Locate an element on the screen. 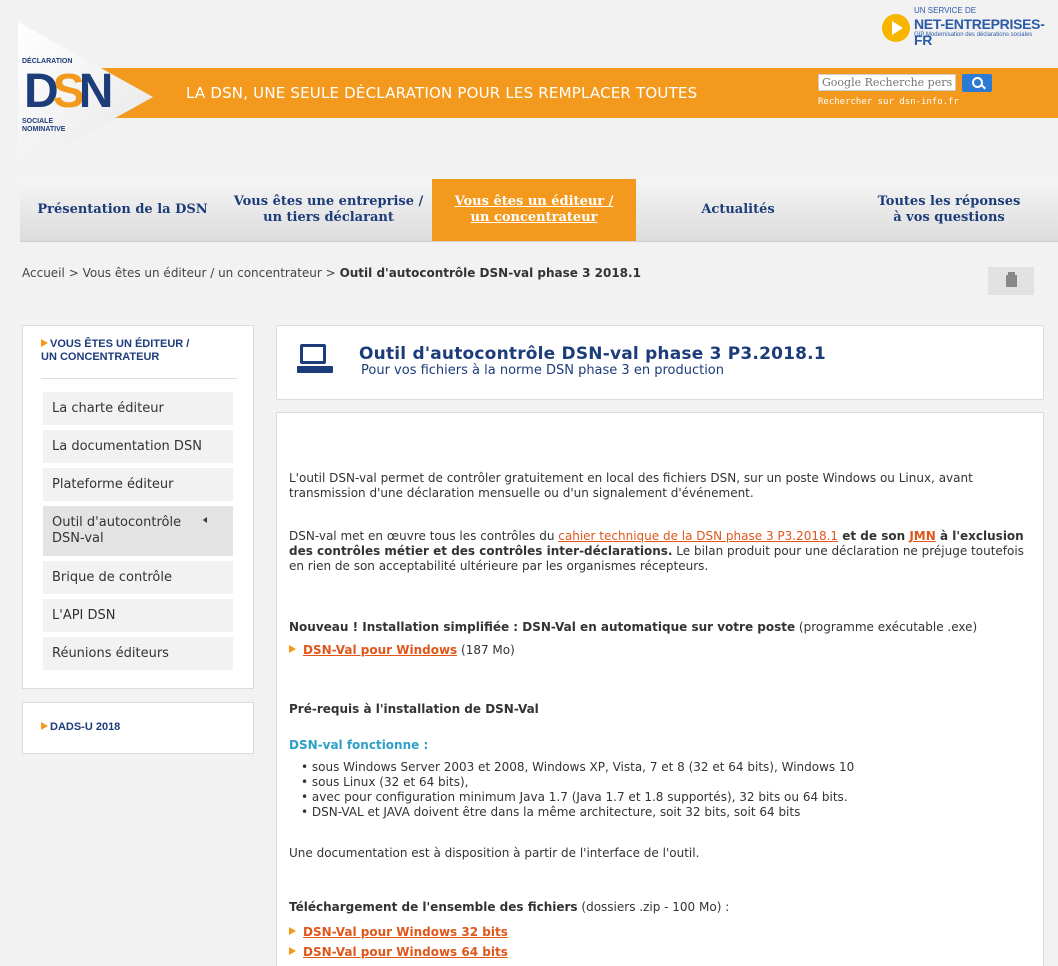  print-icon is located at coordinates (1011, 279).